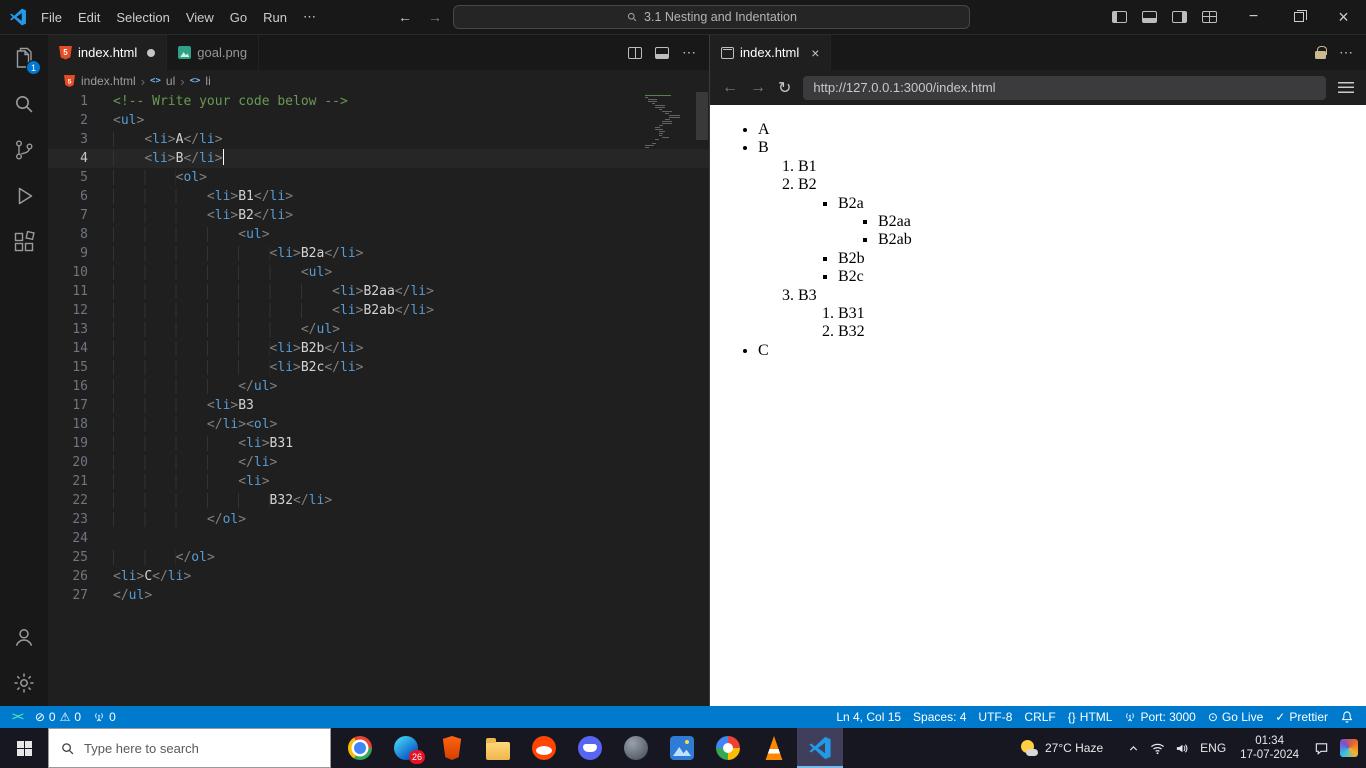 This screenshot has height=768, width=1366. I want to click on line-number: 2, so click(68, 120).